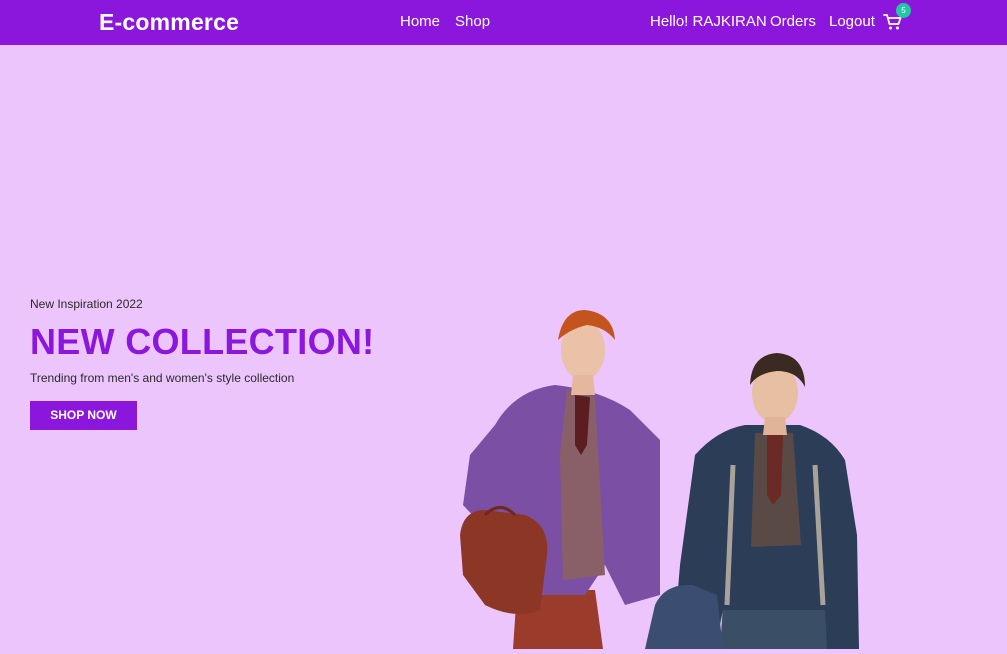 The image size is (1007, 654). What do you see at coordinates (752, 501) in the screenshot?
I see `right-model-figure` at bounding box center [752, 501].